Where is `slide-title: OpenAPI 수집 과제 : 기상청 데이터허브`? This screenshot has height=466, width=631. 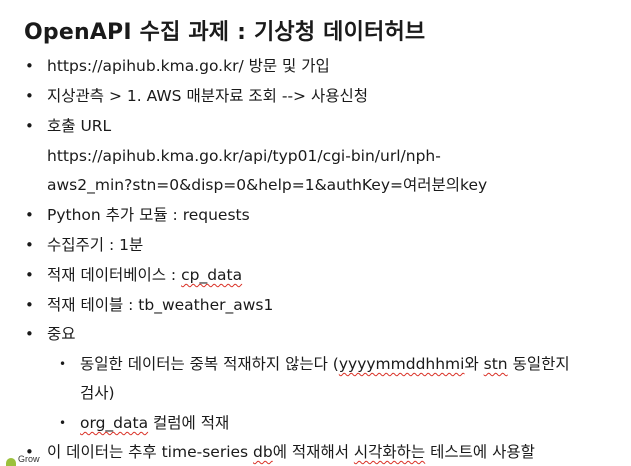 slide-title: OpenAPI 수집 과제 : 기상청 데이터허브 is located at coordinates (225, 32).